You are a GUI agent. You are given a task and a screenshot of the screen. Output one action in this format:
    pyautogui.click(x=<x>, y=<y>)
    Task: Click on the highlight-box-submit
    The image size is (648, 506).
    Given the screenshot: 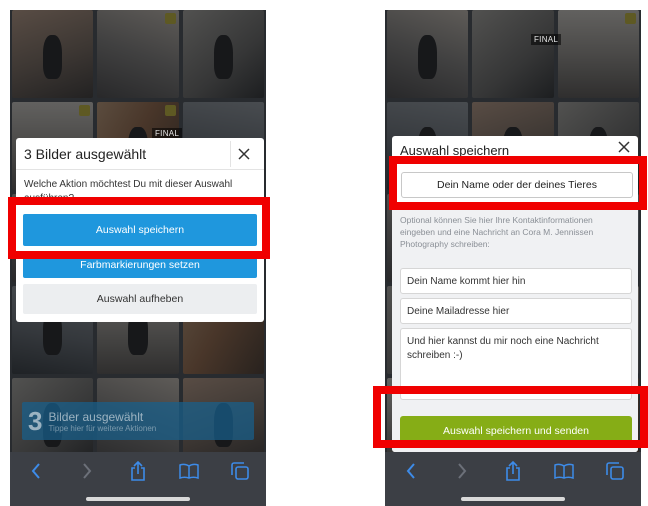 What is the action you would take?
    pyautogui.click(x=510, y=417)
    